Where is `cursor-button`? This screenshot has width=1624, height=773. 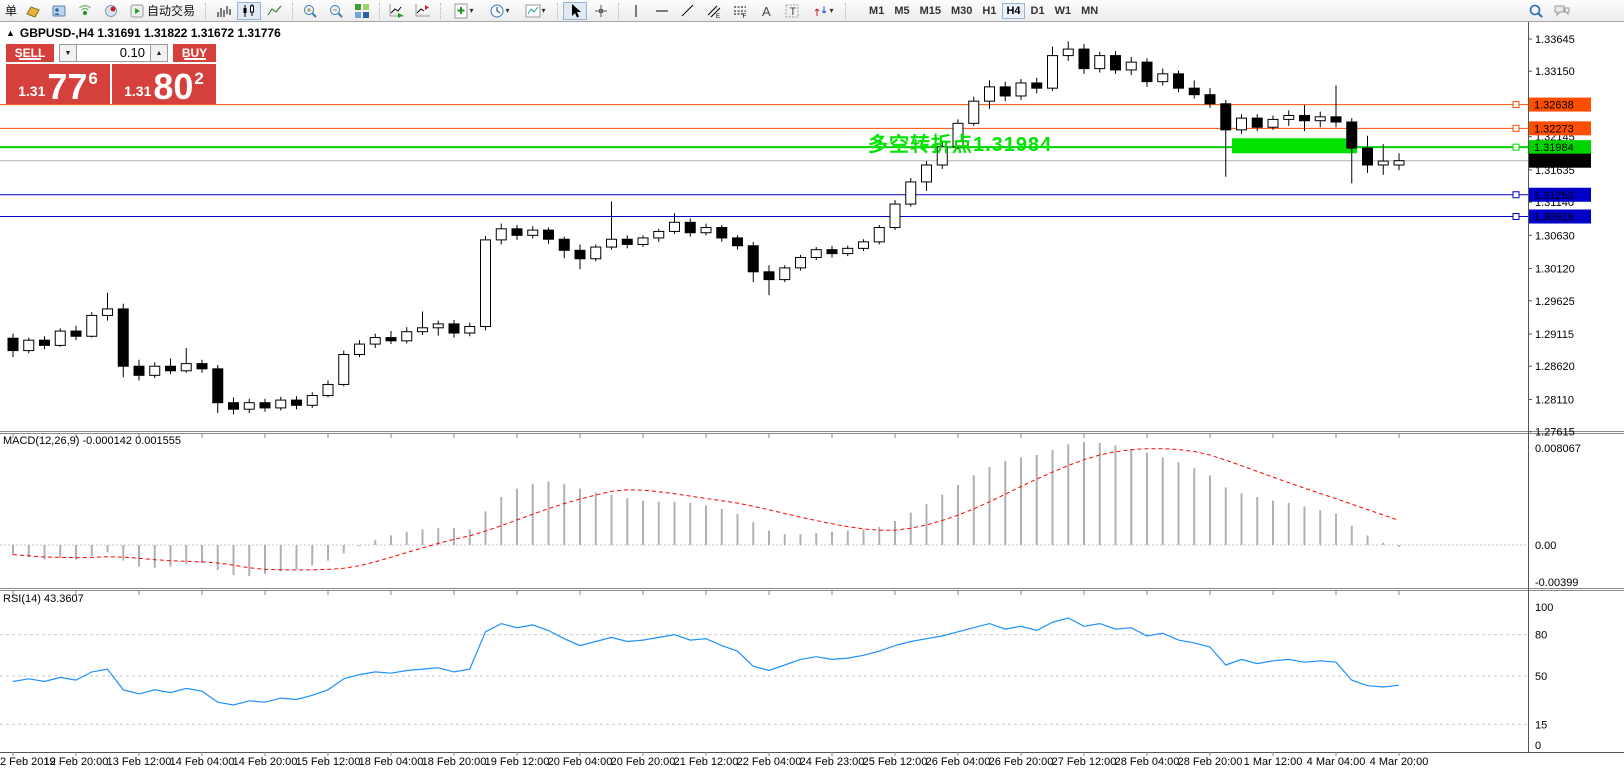 cursor-button is located at coordinates (575, 10).